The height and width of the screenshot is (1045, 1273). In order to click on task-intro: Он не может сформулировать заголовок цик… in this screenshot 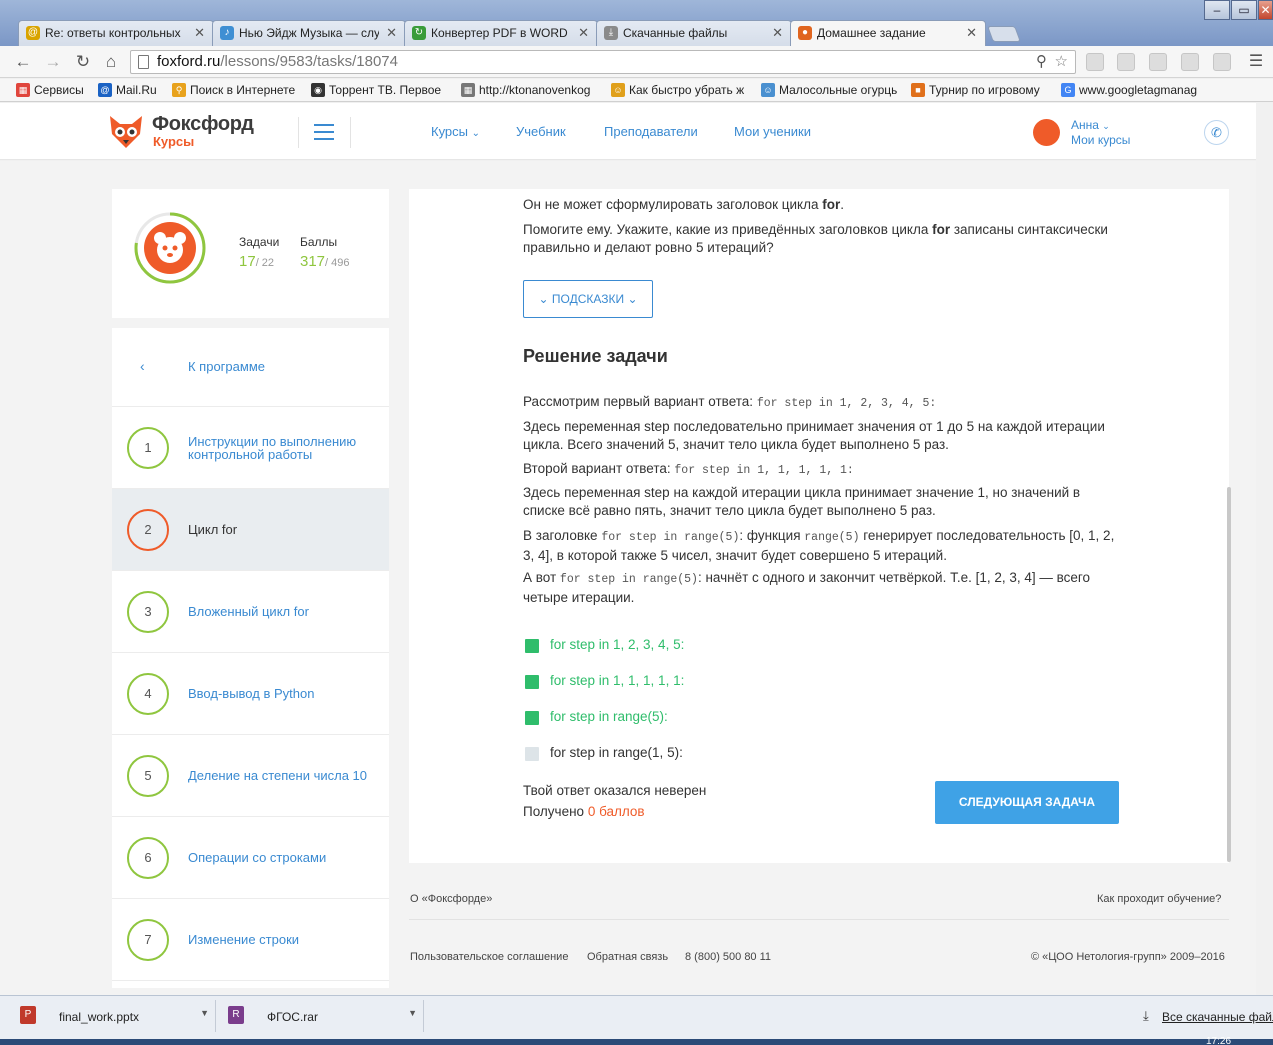, I will do `click(683, 204)`.